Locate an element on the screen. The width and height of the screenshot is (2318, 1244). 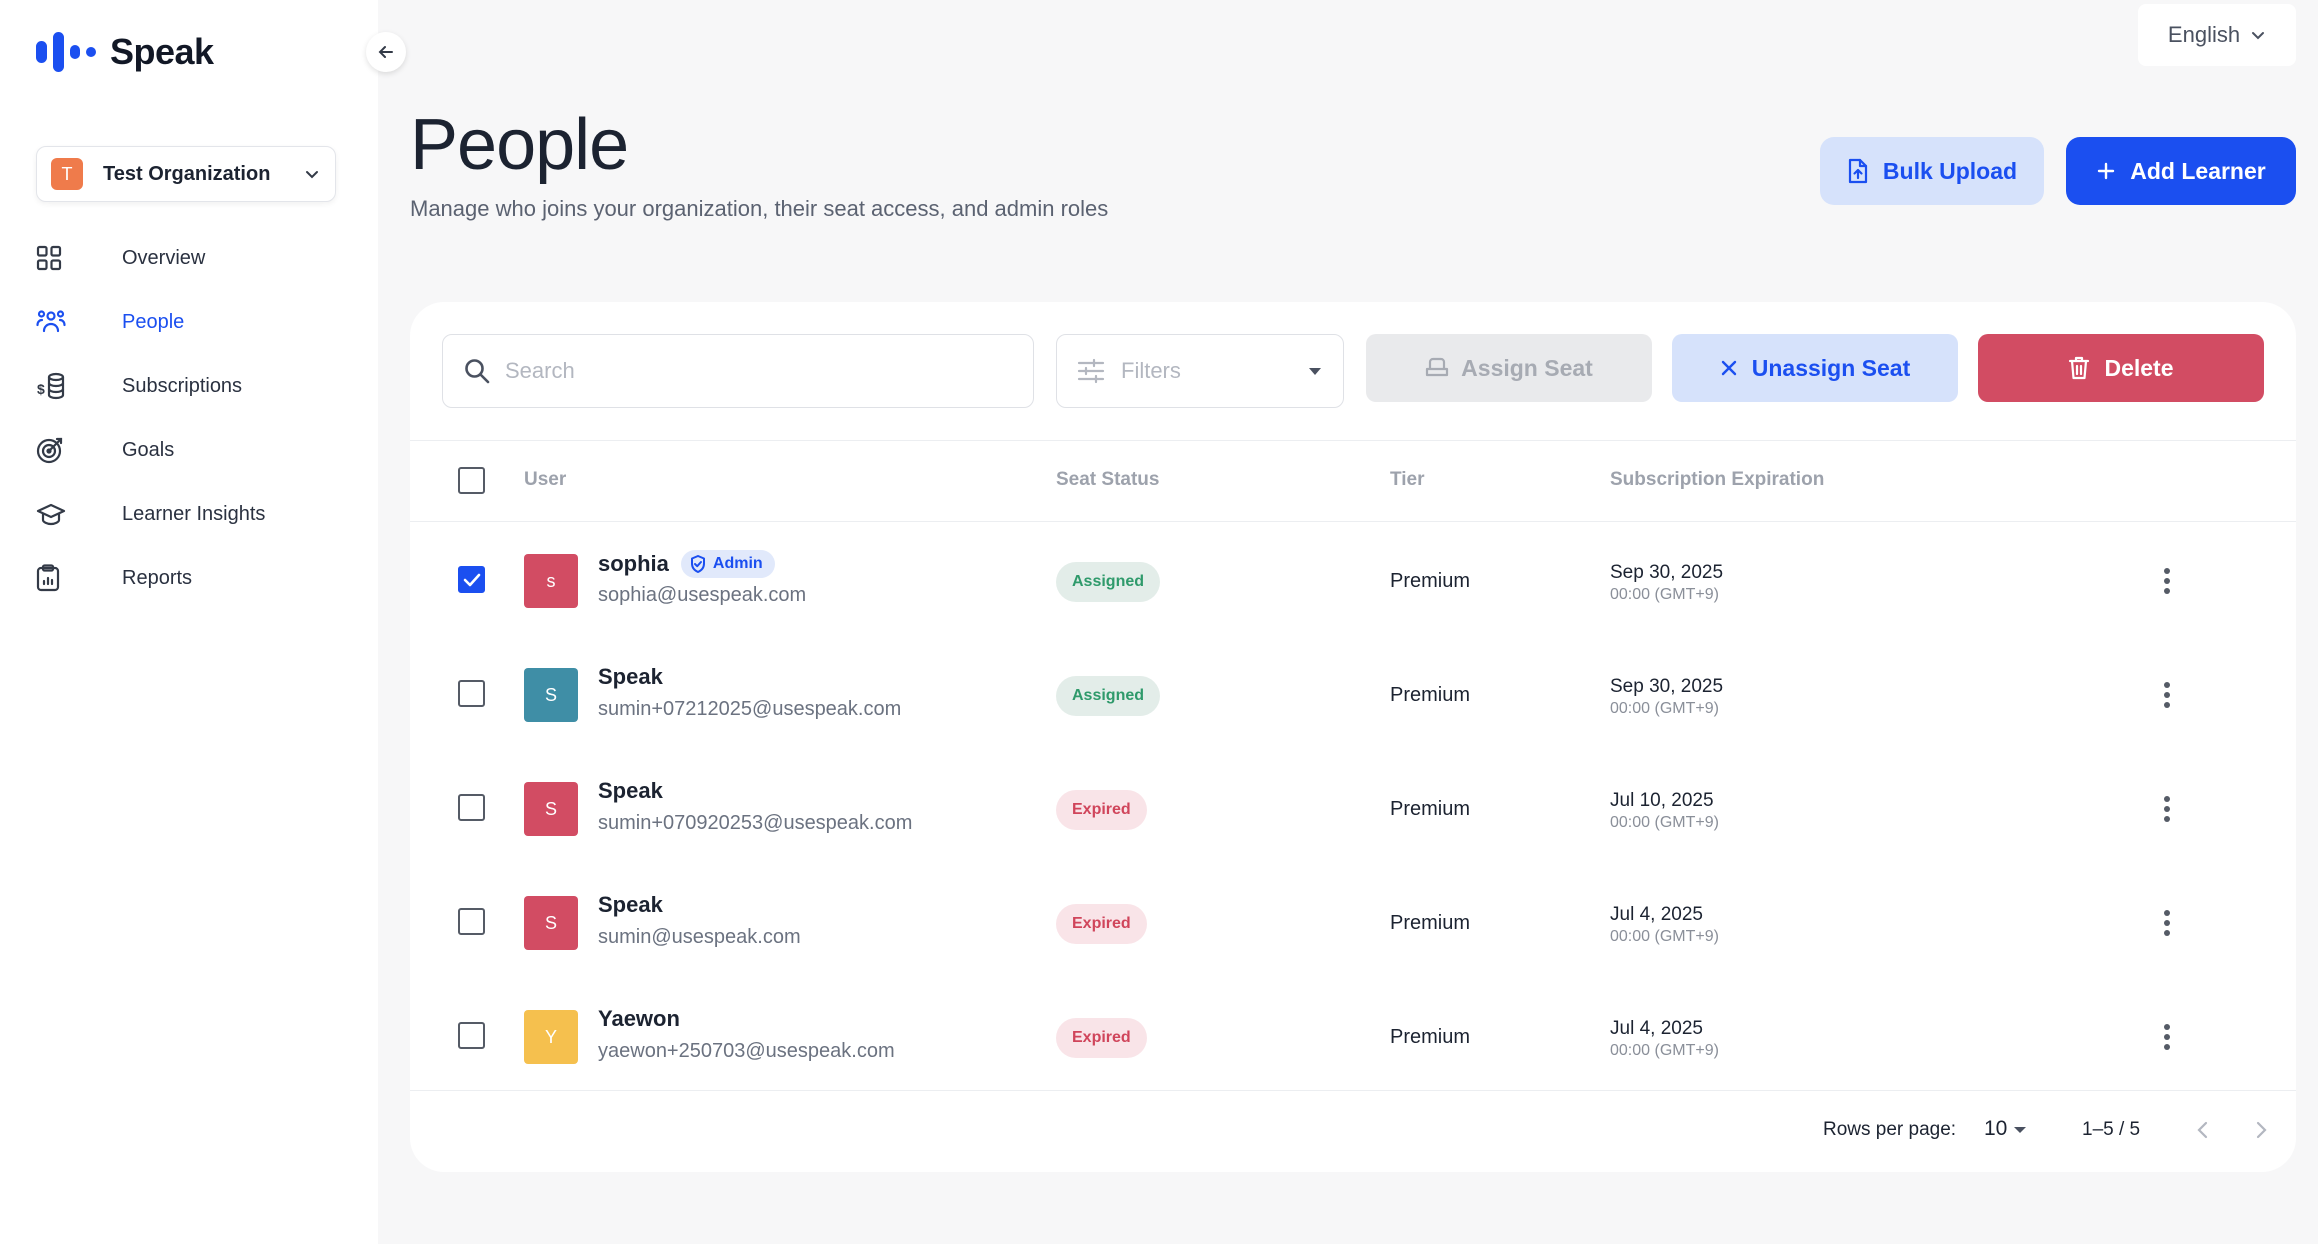
unassign-seat-label: Unassign Seat is located at coordinates (1831, 367).